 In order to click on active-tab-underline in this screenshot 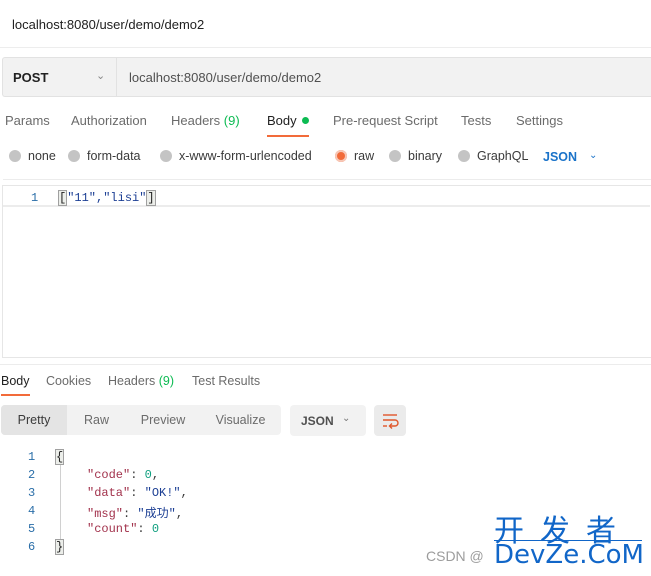, I will do `click(15, 395)`.